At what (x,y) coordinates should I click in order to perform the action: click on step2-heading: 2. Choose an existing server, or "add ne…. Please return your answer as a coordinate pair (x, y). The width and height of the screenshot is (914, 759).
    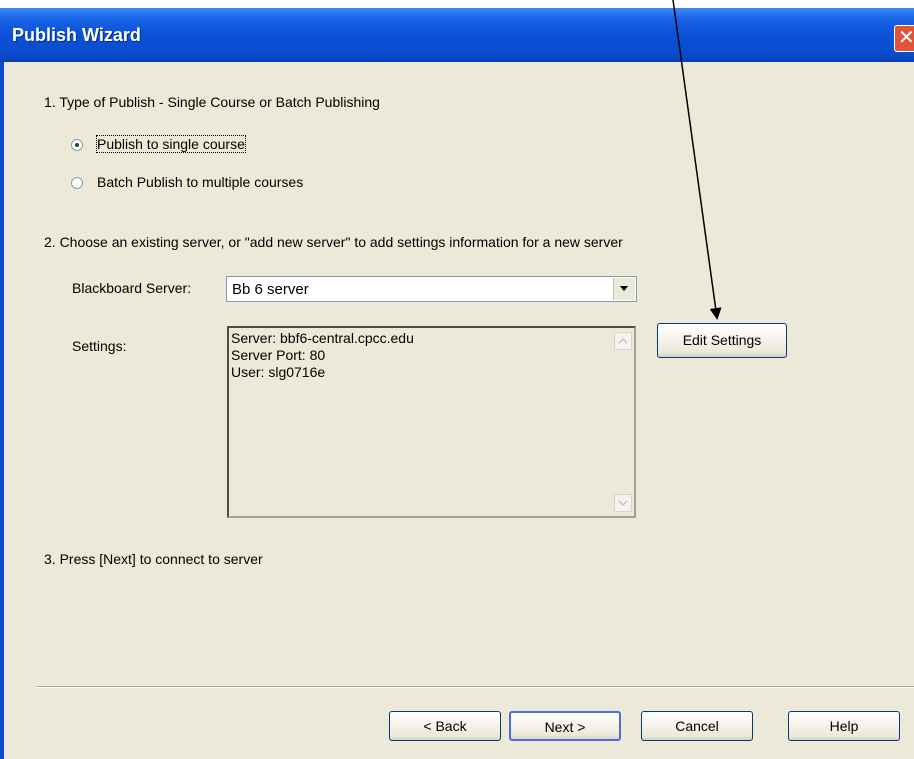
    Looking at the image, I should click on (333, 242).